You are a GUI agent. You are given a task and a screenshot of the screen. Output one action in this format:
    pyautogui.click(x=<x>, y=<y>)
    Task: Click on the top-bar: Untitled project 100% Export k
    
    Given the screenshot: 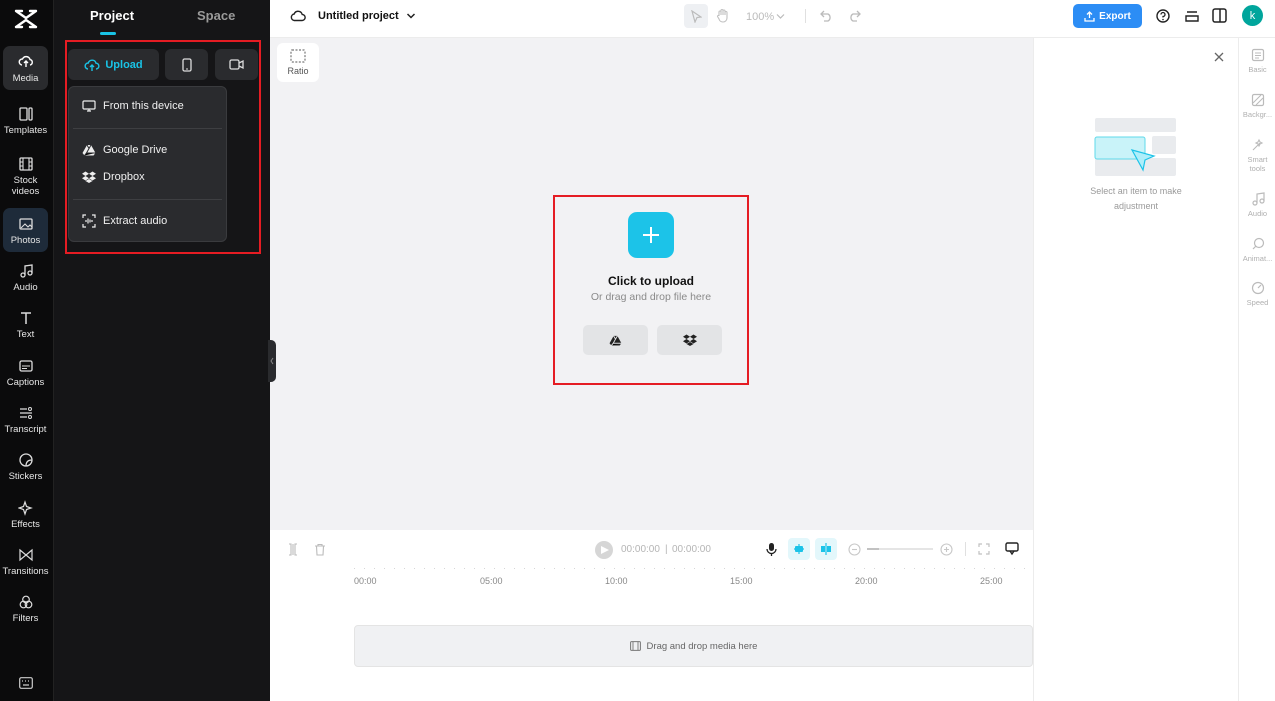 What is the action you would take?
    pyautogui.click(x=772, y=19)
    